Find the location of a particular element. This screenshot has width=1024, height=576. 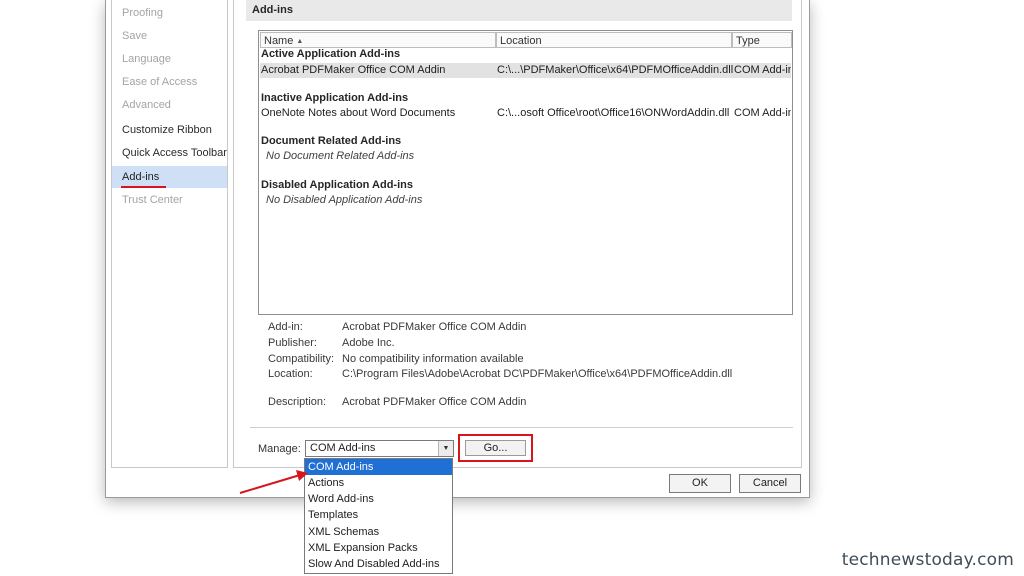

manage-select: COM Add-ins ▼ is located at coordinates (379, 448).